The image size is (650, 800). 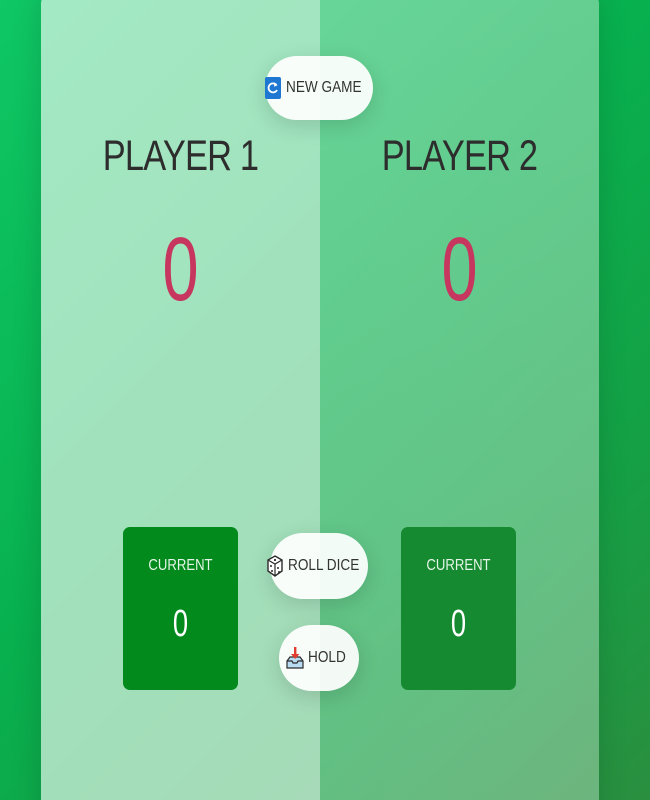 What do you see at coordinates (180, 156) in the screenshot?
I see `player-1-name: PLAYER 1` at bounding box center [180, 156].